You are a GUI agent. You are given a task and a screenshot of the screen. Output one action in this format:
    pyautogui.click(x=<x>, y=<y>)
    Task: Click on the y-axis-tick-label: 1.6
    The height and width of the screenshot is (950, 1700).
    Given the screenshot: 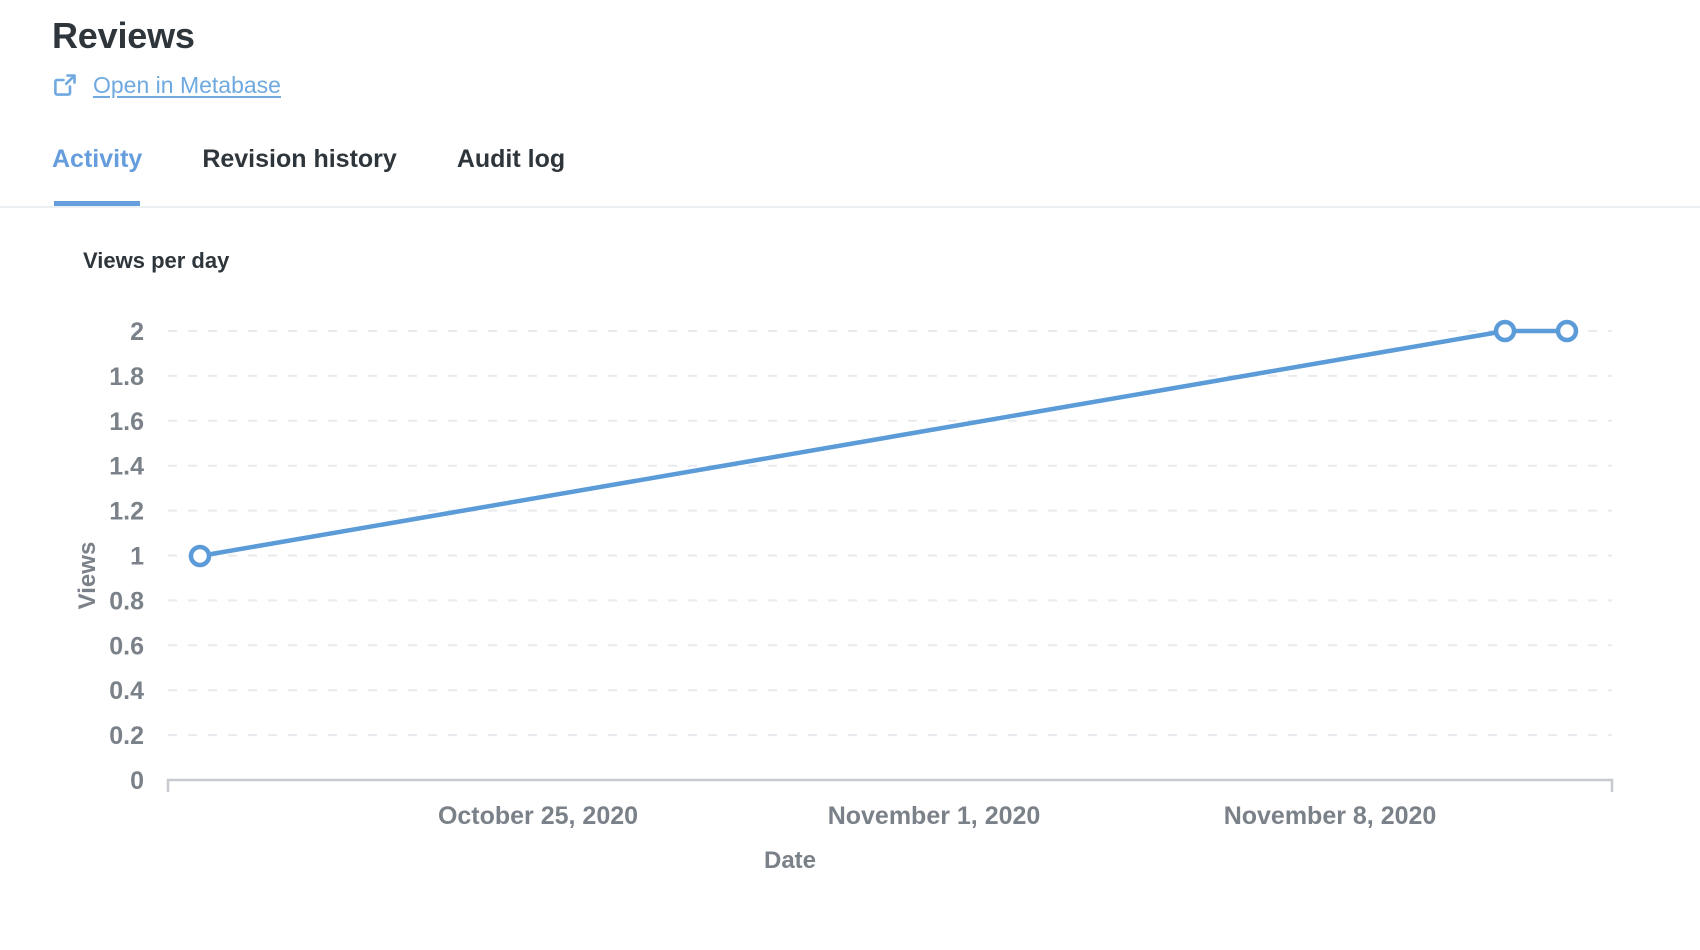 What is the action you would take?
    pyautogui.click(x=126, y=422)
    